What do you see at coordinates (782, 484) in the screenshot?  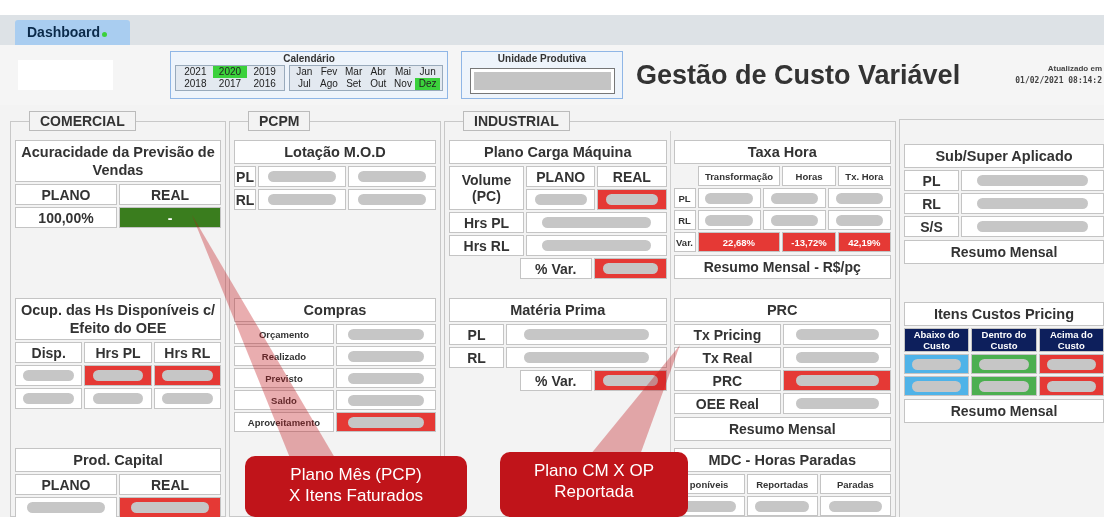 I see `table-cell: Reportadas` at bounding box center [782, 484].